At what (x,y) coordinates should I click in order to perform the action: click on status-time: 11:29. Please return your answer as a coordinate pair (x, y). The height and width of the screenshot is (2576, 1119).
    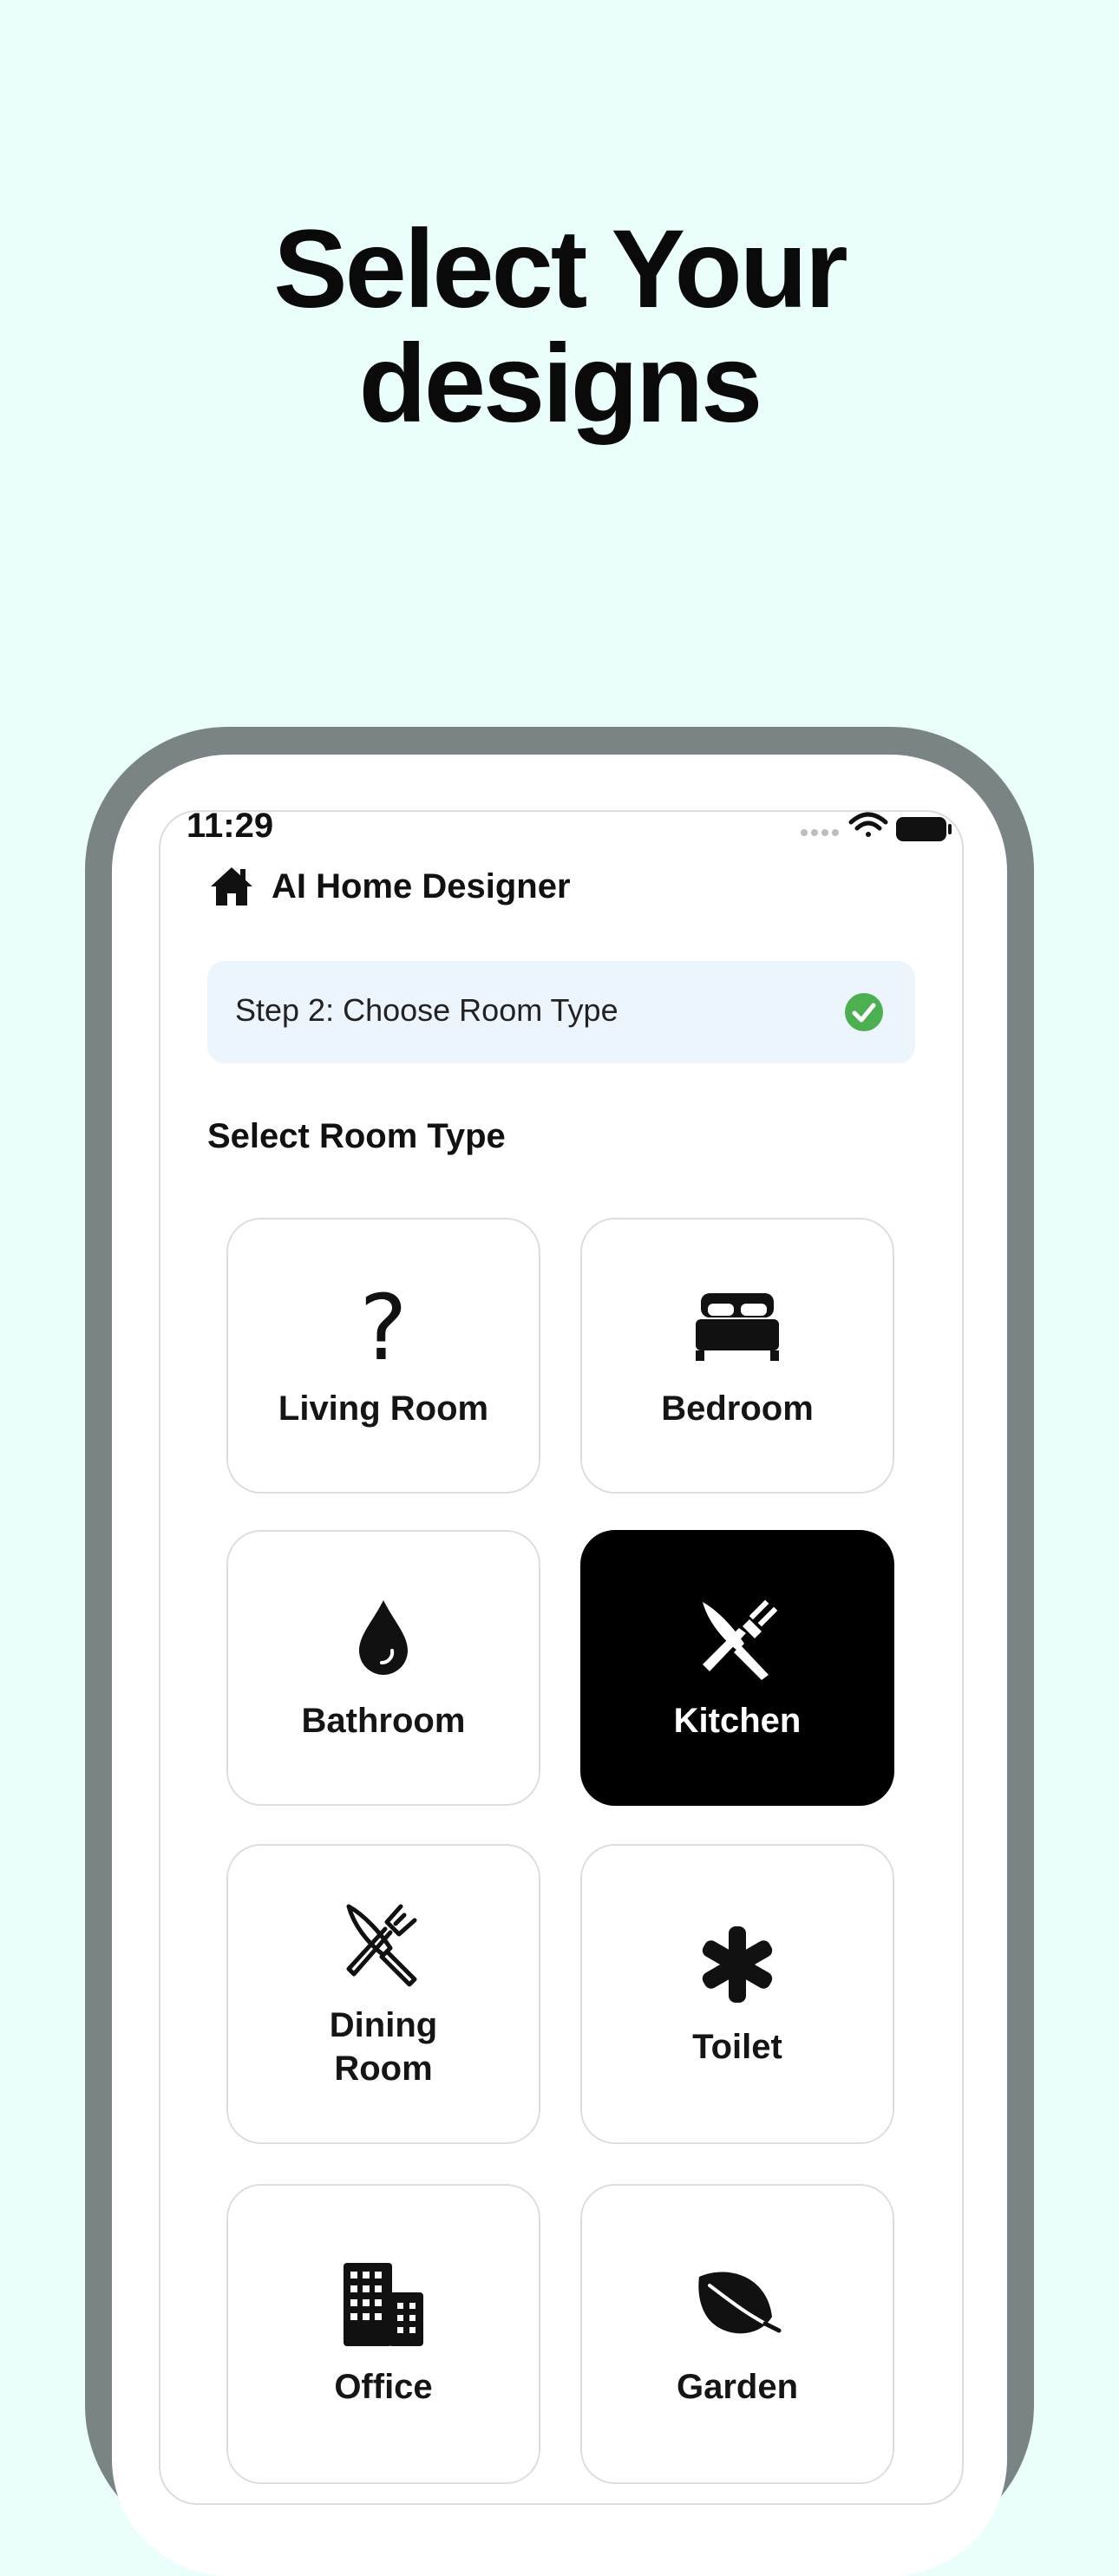
    Looking at the image, I should click on (230, 827).